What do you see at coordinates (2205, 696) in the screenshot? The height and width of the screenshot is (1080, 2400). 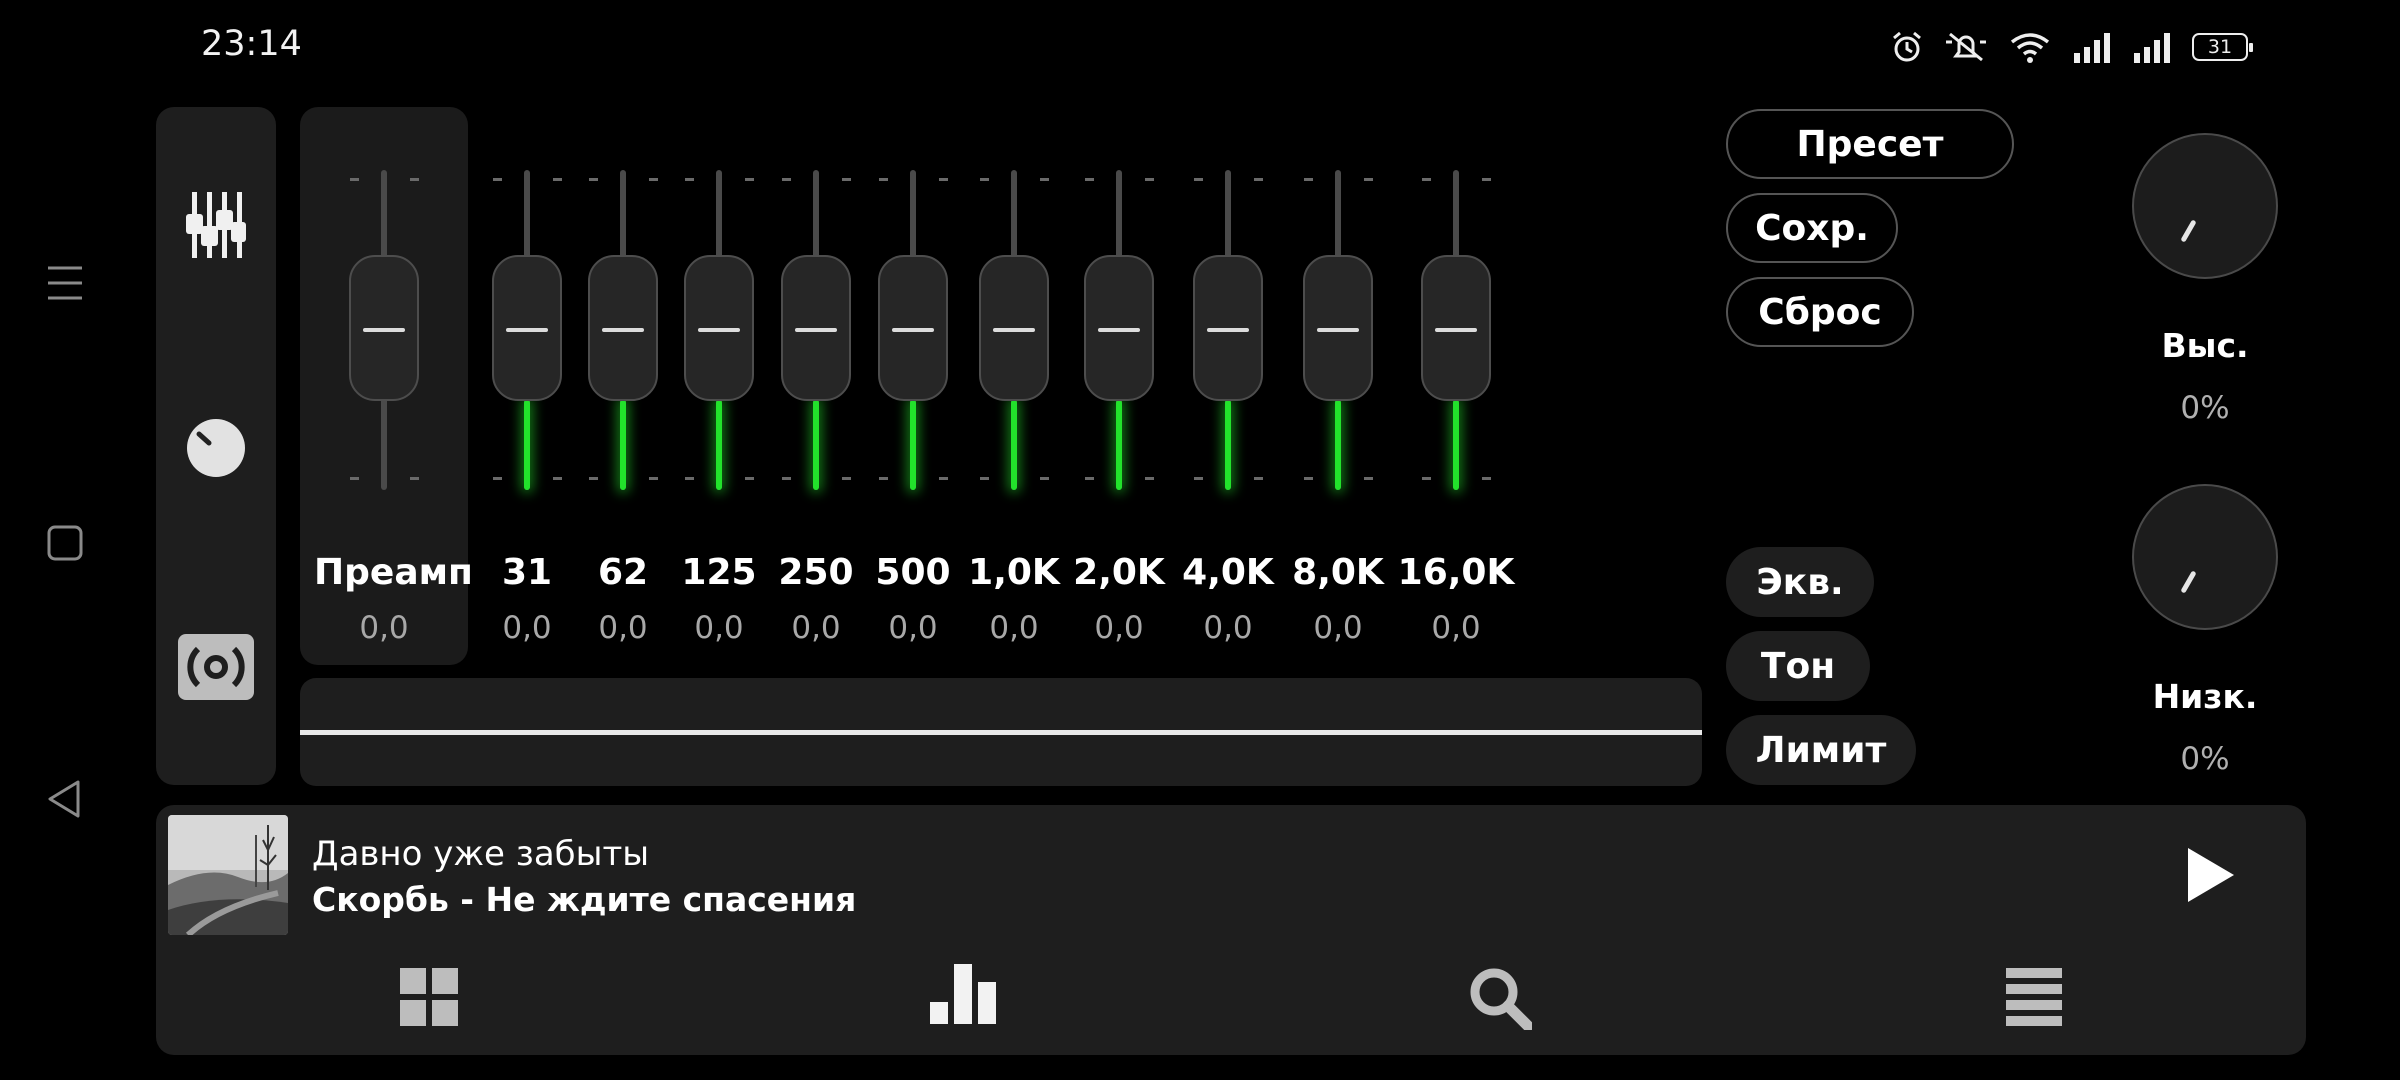 I see `bass-label: Низк.` at bounding box center [2205, 696].